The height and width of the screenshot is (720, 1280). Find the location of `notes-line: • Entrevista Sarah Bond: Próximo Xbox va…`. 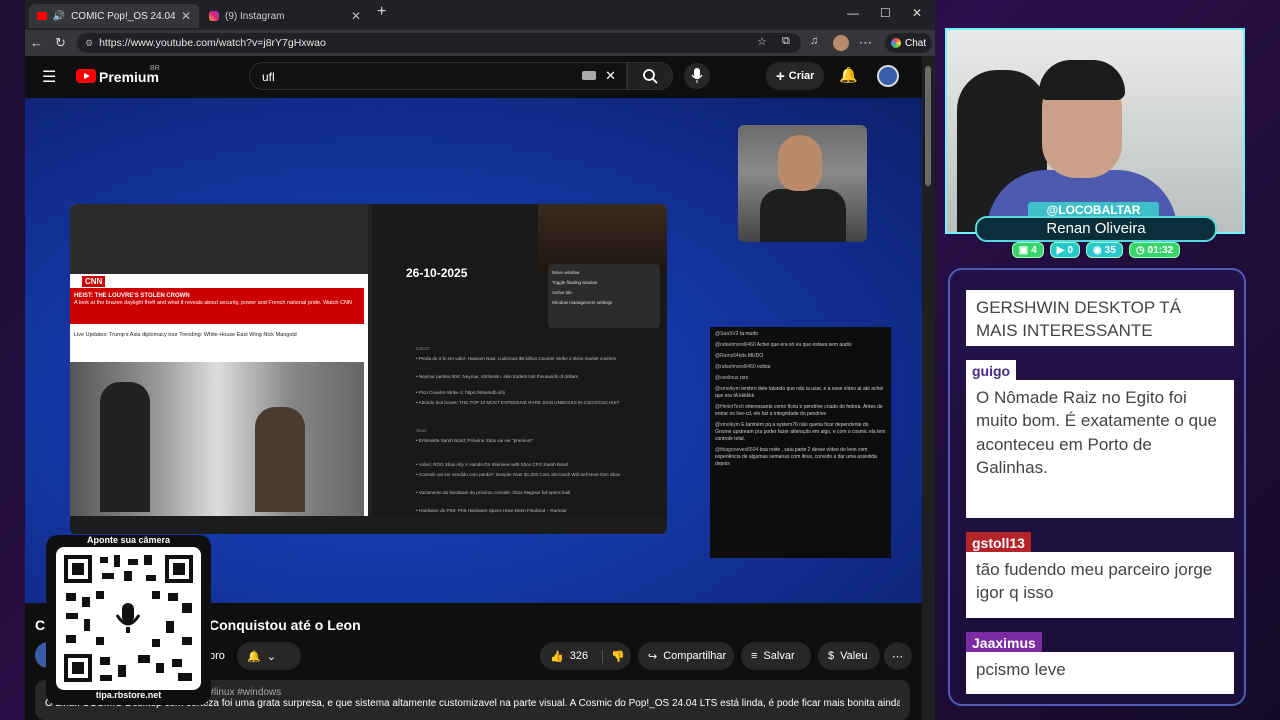

notes-line: • Entrevista Sarah Bond: Próximo Xbox va… is located at coordinates (475, 440).